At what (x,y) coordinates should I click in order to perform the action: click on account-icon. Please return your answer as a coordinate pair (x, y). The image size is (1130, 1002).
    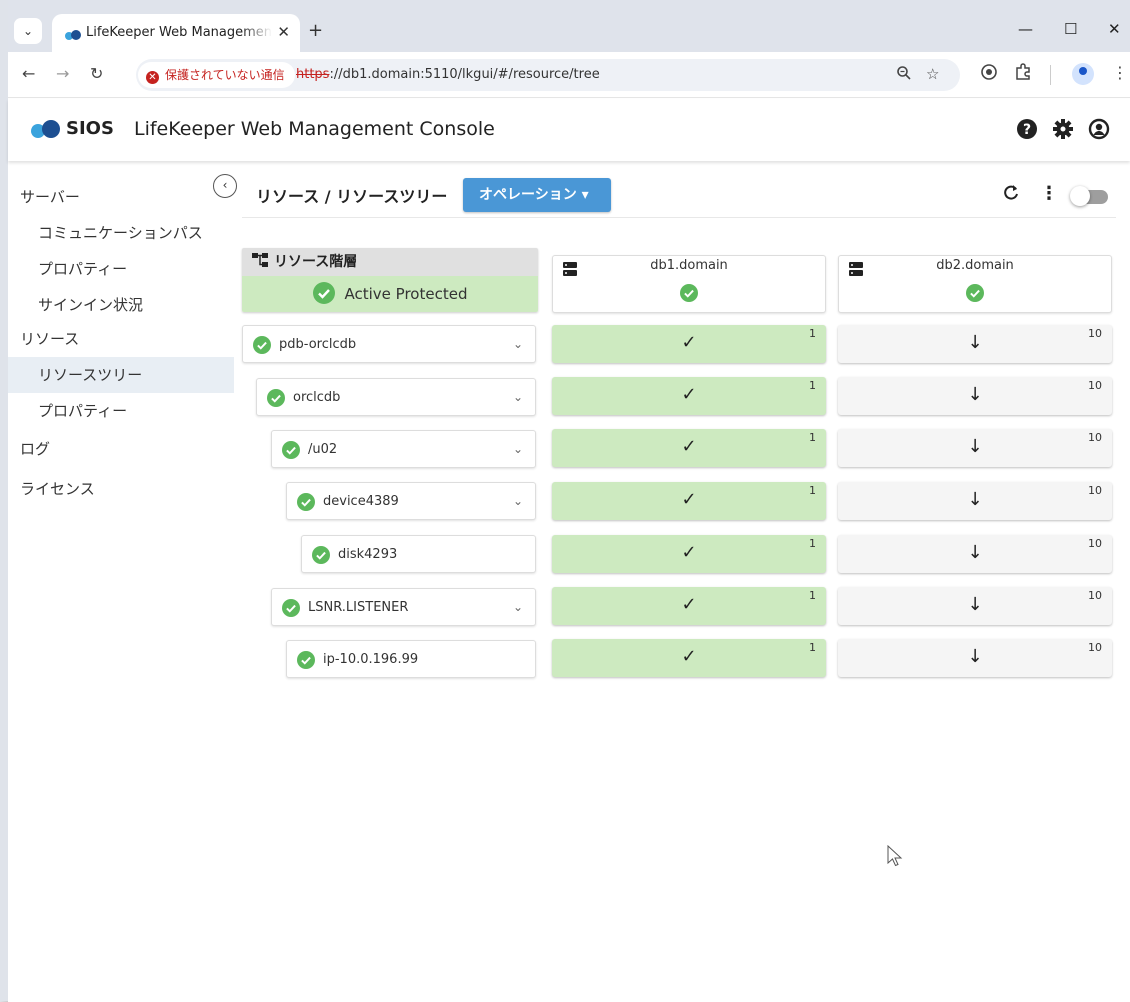
    Looking at the image, I should click on (1099, 129).